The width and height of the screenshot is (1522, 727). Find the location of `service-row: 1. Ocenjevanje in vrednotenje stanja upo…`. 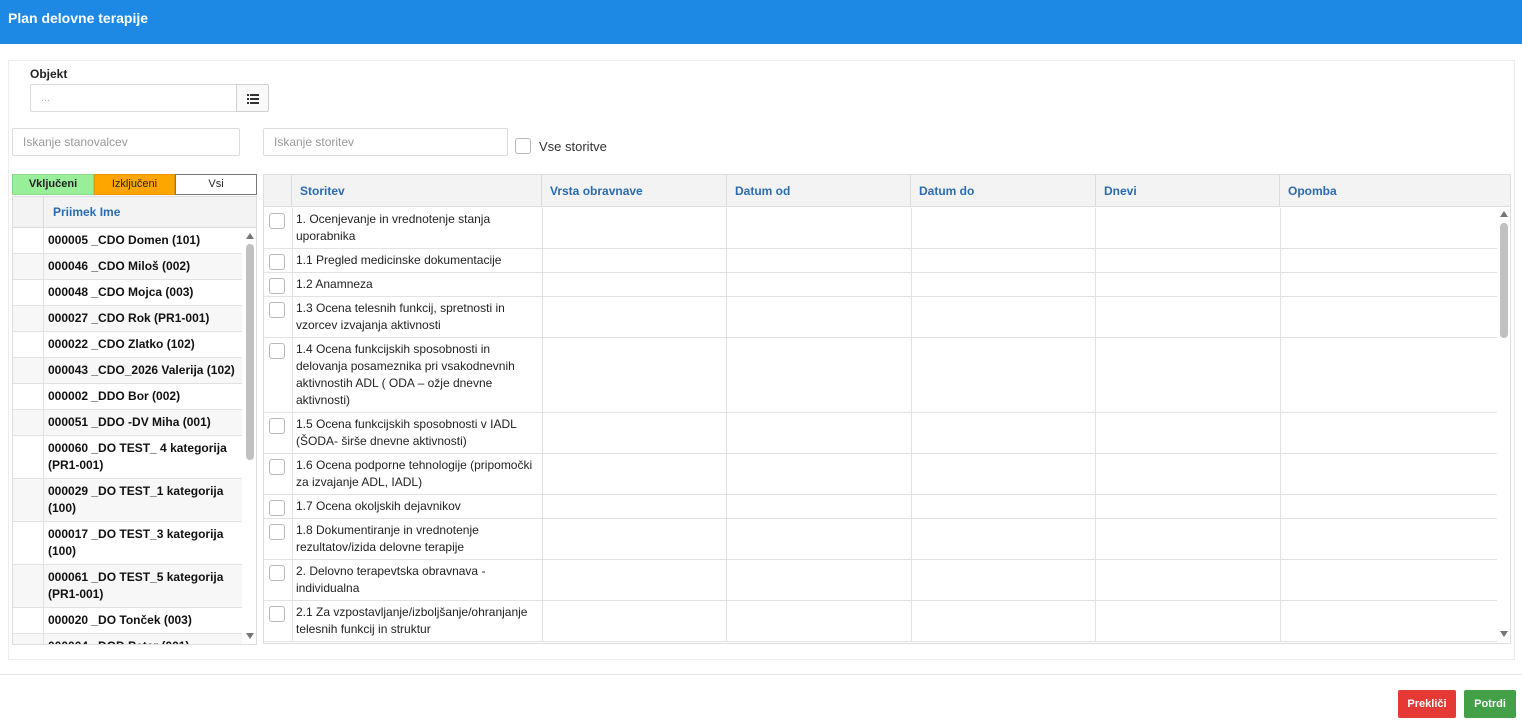

service-row: 1. Ocenjevanje in vrednotenje stanja upo… is located at coordinates (880, 228).